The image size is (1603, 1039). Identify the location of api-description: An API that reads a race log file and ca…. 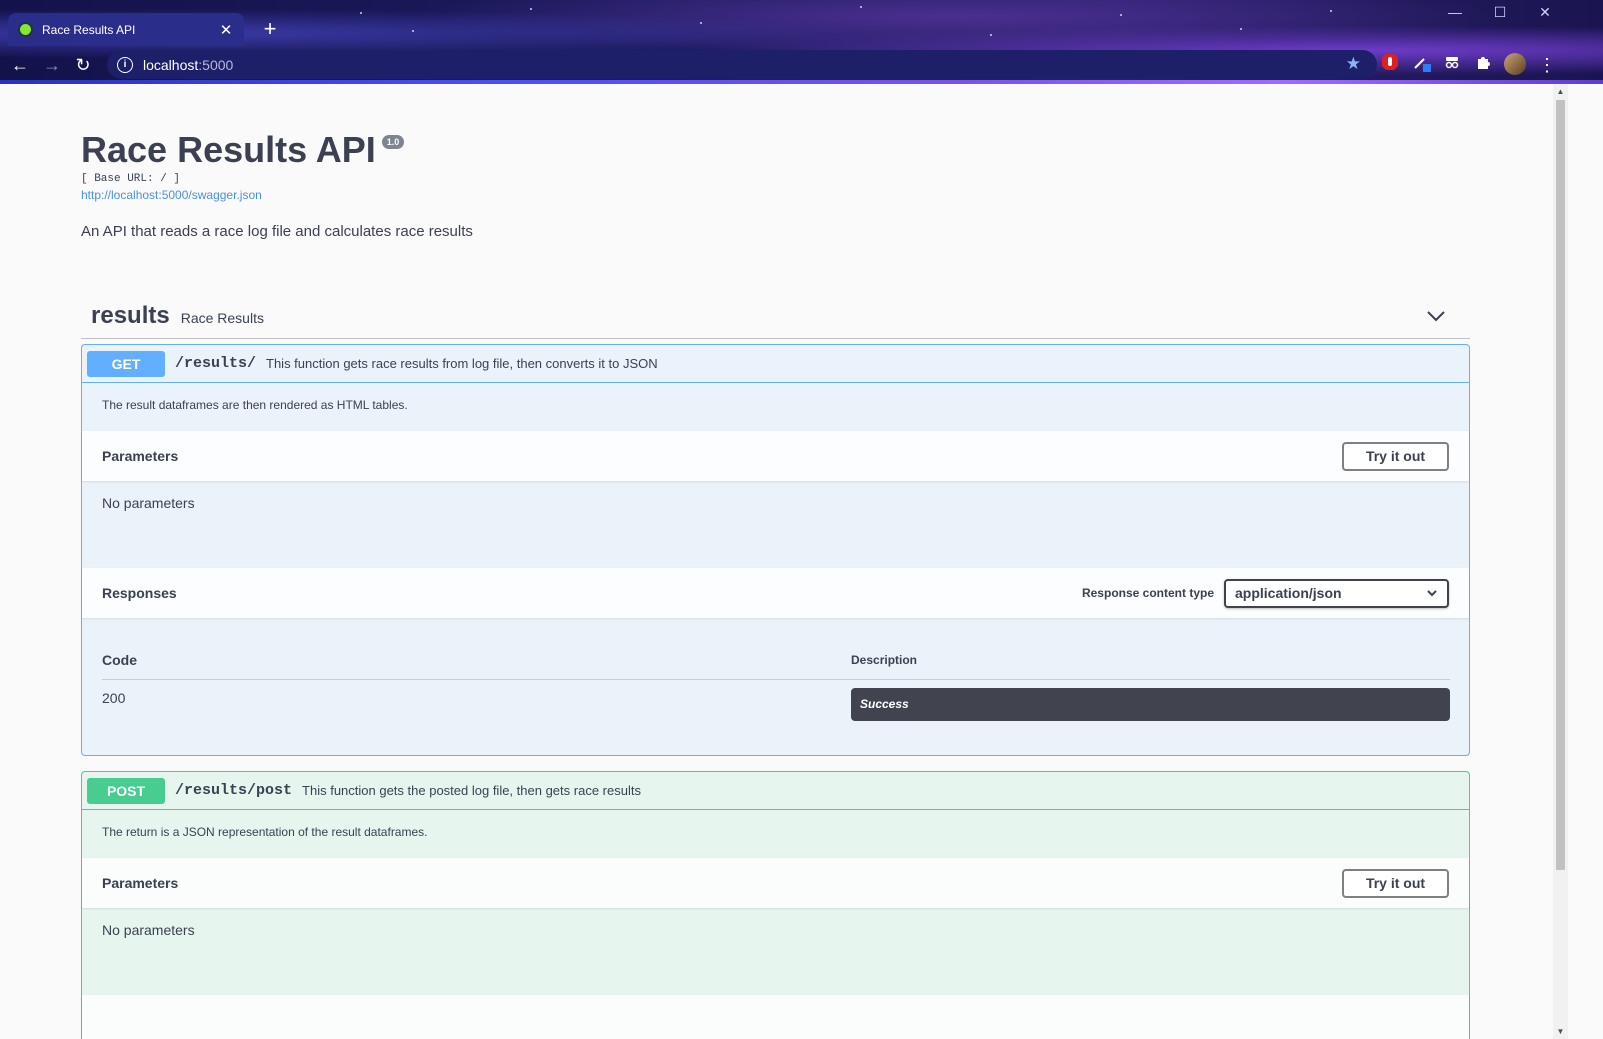
(277, 231).